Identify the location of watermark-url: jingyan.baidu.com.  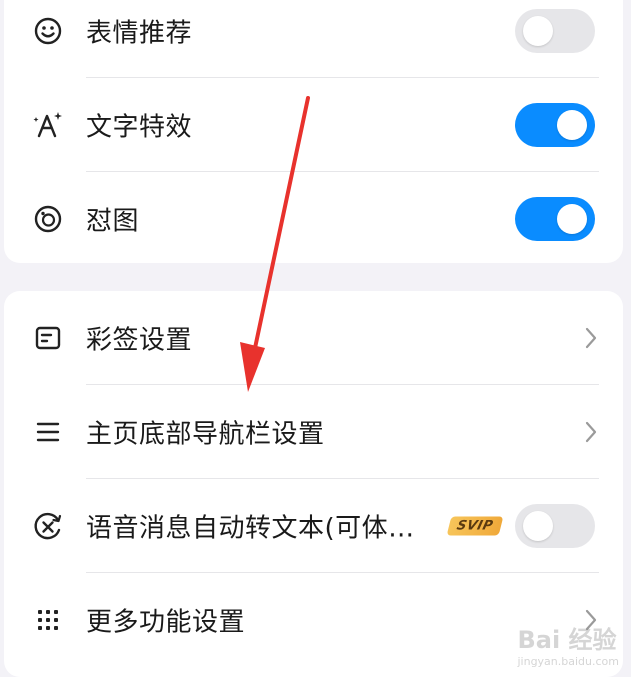
(568, 661).